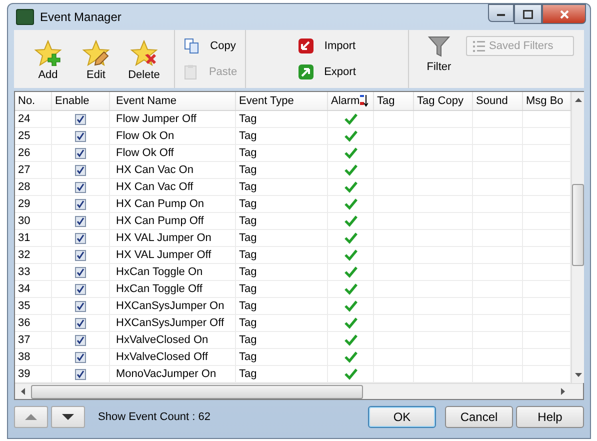 This screenshot has height=441, width=597. I want to click on up-arrow-icon, so click(578, 100).